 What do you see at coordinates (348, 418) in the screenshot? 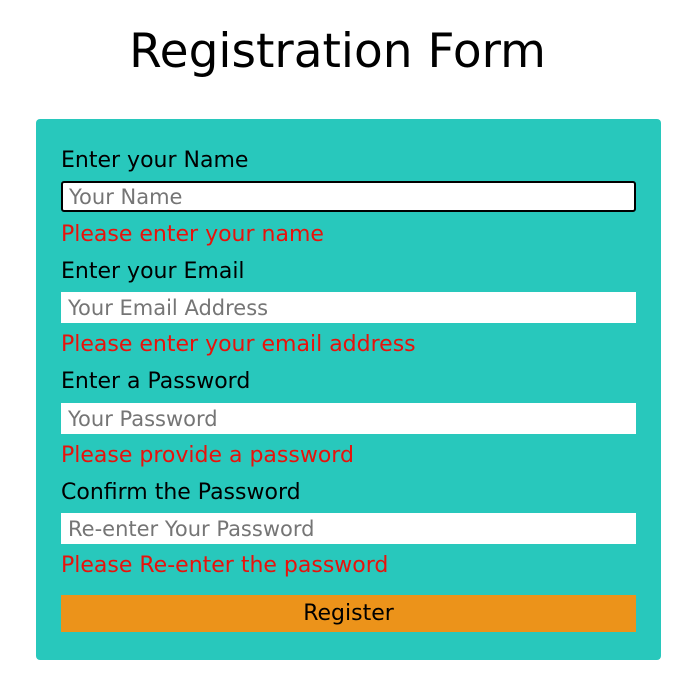
I see `password-input` at bounding box center [348, 418].